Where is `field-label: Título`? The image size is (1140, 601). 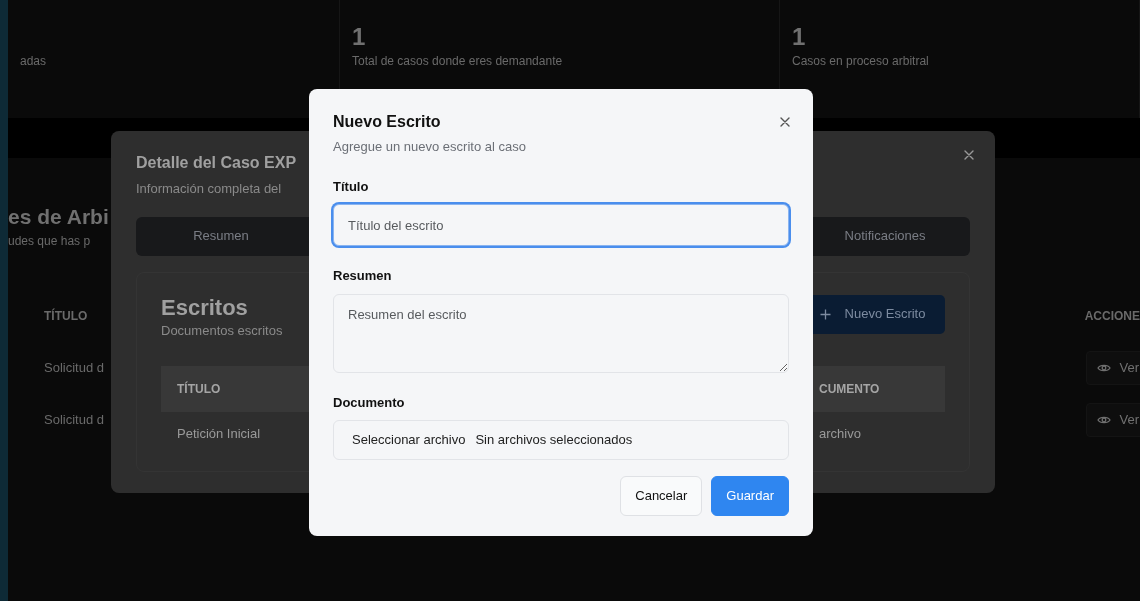 field-label: Título is located at coordinates (351, 186).